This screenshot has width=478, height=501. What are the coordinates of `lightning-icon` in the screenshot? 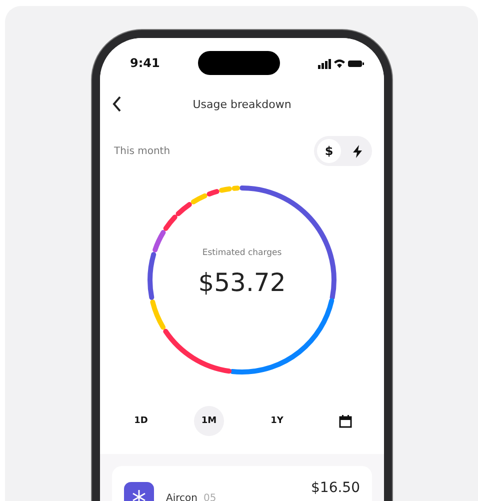 It's located at (357, 151).